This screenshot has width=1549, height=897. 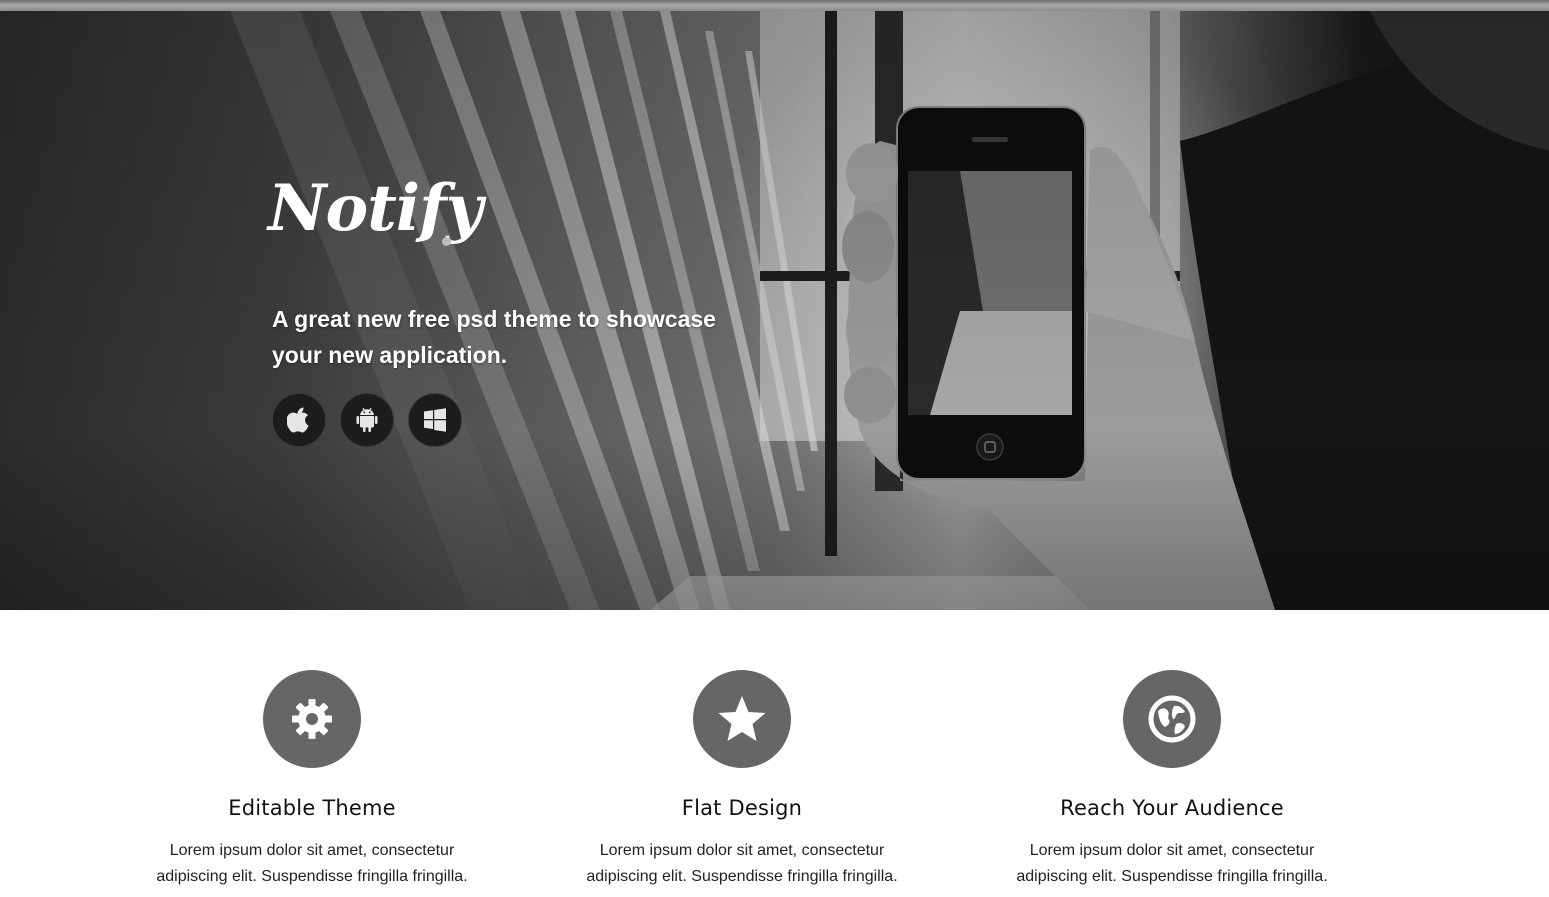 I want to click on tagline-line-1: A great new free psd theme to showcase, so click(x=494, y=319).